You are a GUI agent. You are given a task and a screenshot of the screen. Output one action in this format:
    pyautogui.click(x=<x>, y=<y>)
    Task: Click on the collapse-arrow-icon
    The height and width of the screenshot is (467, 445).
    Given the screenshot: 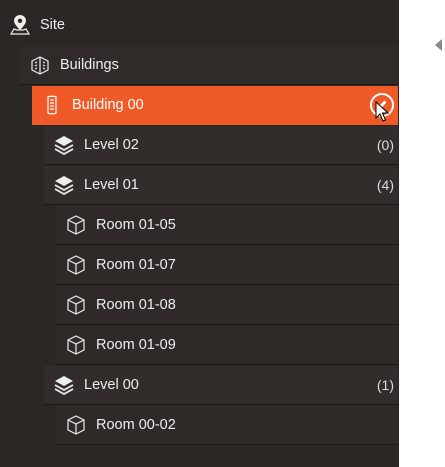 What is the action you would take?
    pyautogui.click(x=438, y=45)
    